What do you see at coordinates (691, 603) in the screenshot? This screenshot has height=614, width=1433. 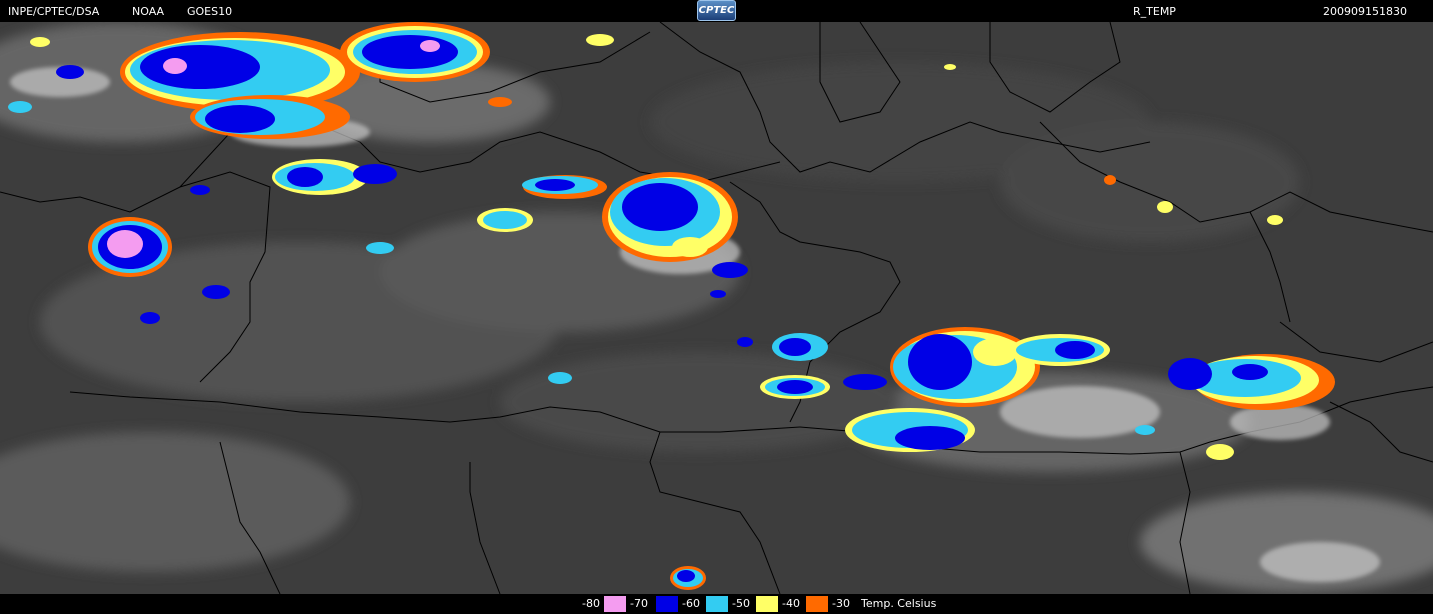 I see `legend-label-60: -60` at bounding box center [691, 603].